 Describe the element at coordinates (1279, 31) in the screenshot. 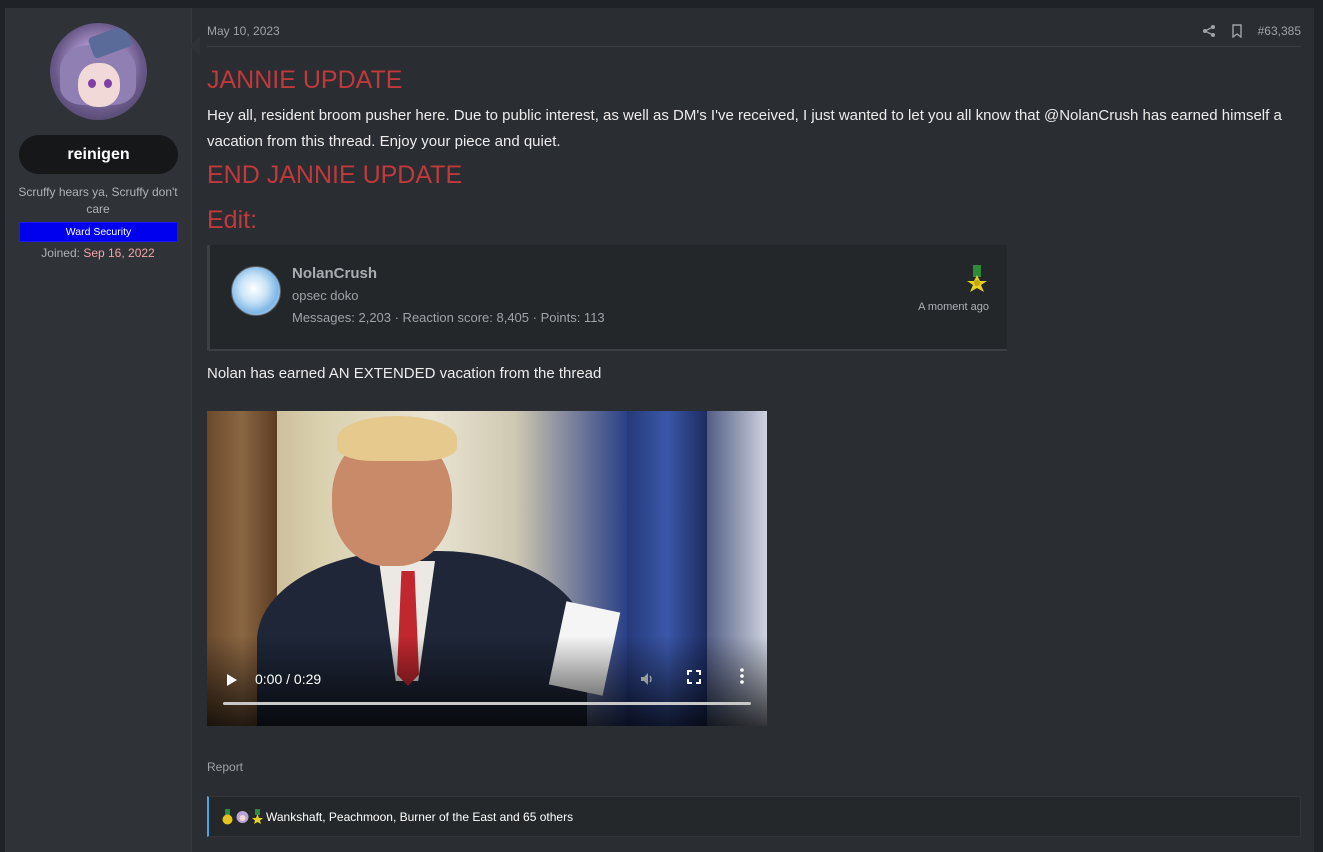

I see `post-number: #63,385` at that location.